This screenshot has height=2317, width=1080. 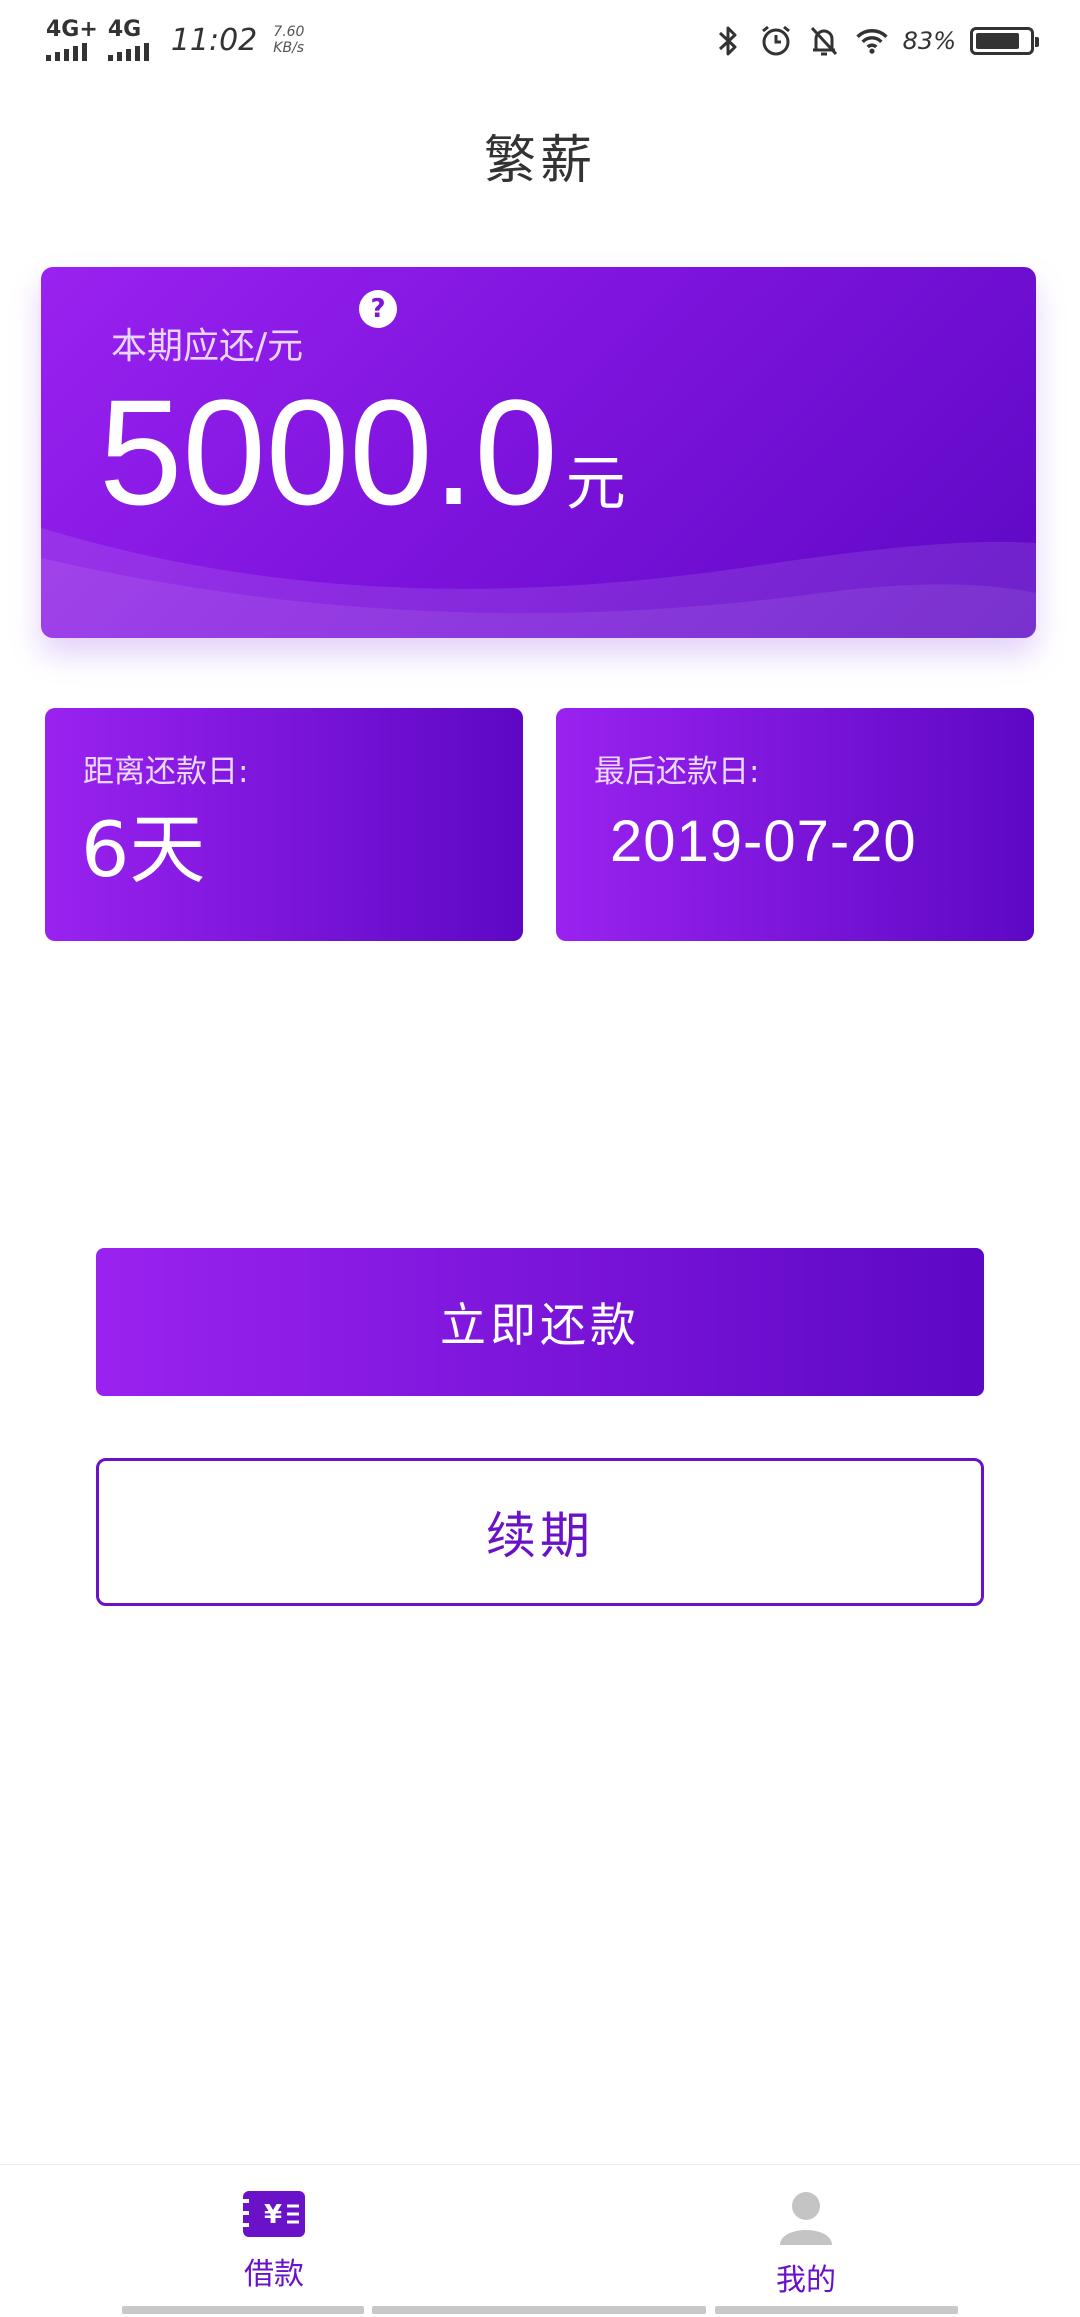 I want to click on page-title: 繁薪, so click(x=539, y=161).